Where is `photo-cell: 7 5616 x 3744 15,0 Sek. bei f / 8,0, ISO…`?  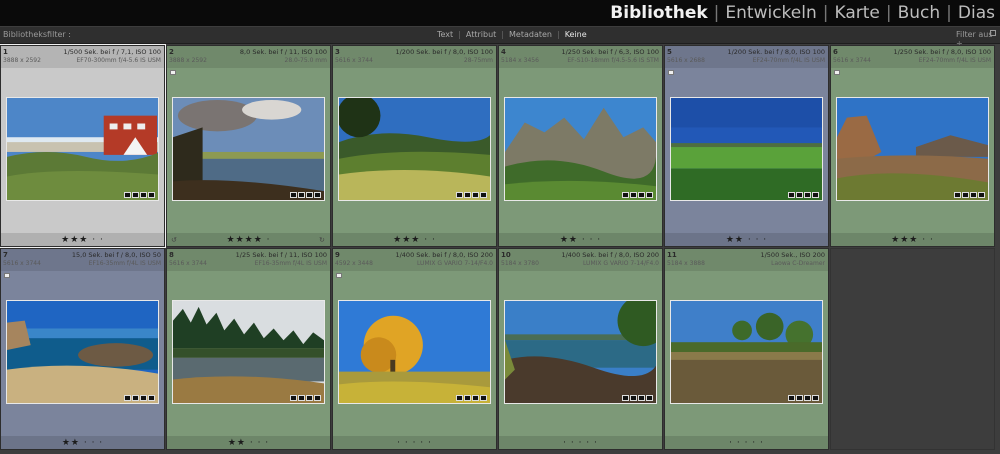
photo-cell: 7 5616 x 3744 15,0 Sek. bei f / 8,0, ISO… is located at coordinates (82, 349).